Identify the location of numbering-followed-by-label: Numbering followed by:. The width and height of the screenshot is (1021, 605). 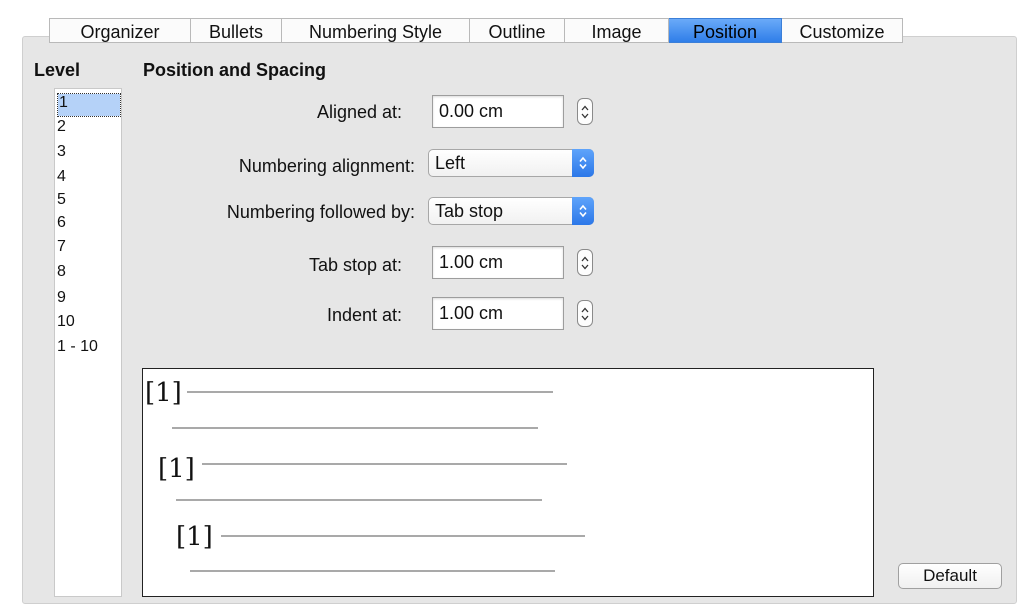
(320, 212).